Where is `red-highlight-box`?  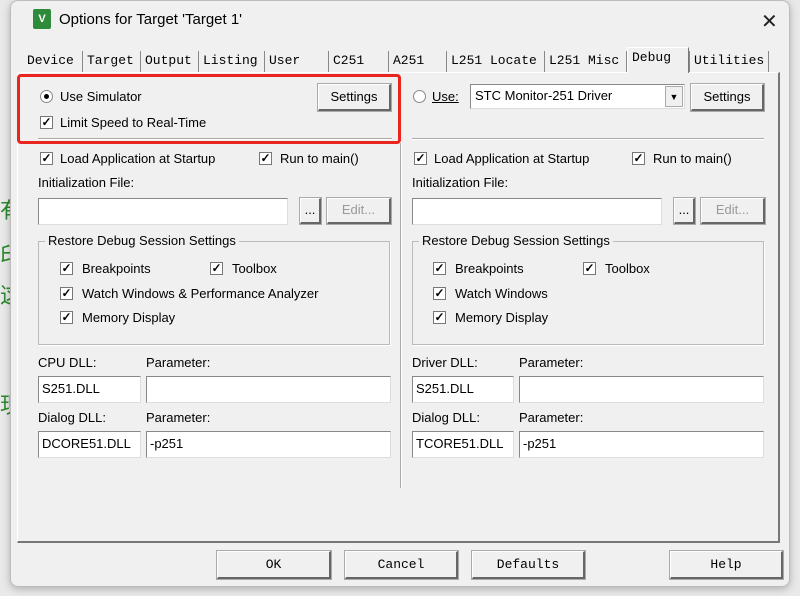 red-highlight-box is located at coordinates (209, 109).